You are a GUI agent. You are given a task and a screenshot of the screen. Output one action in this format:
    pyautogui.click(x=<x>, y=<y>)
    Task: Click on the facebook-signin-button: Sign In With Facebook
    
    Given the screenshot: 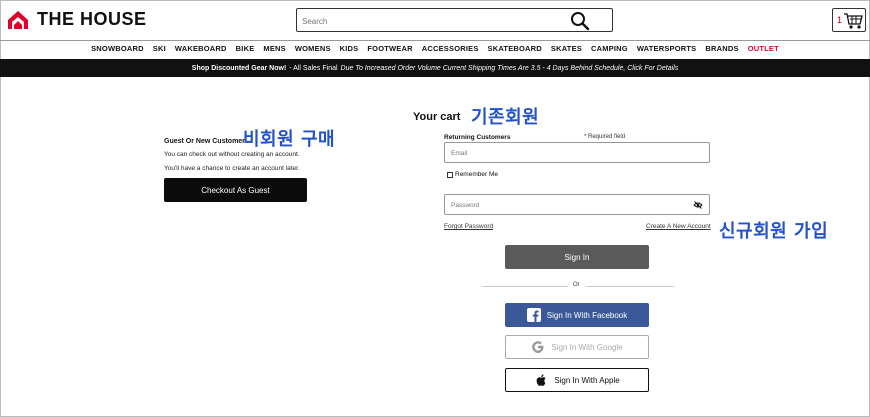 What is the action you would take?
    pyautogui.click(x=577, y=315)
    